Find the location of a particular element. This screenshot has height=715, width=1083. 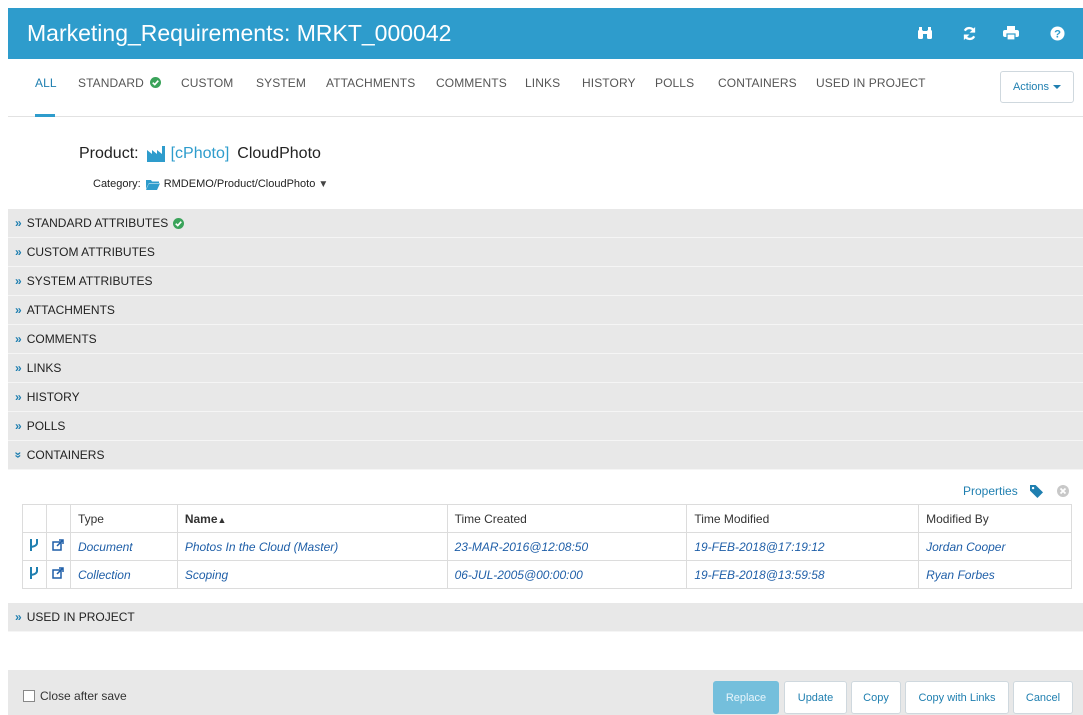

section-label: USED IN PROJECT is located at coordinates (80, 617).